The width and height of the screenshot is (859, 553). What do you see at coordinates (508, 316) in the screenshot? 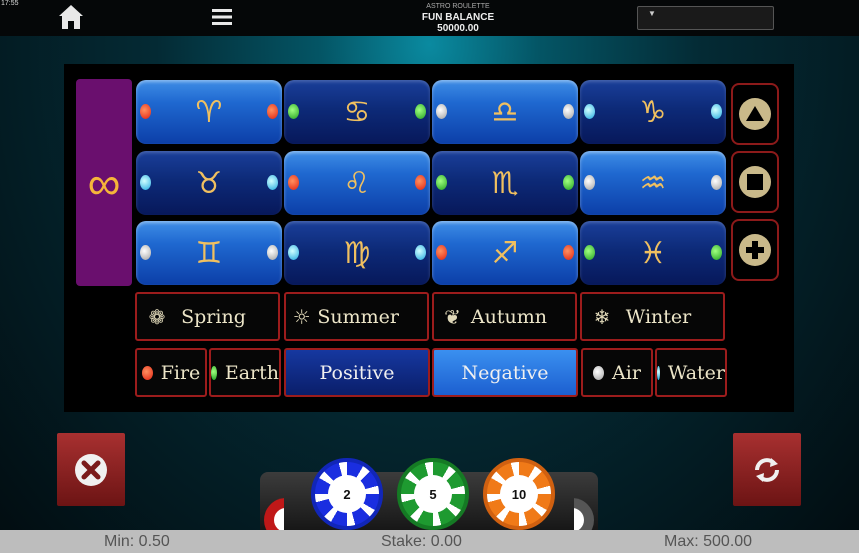
I see `bet-label: Autumn` at bounding box center [508, 316].